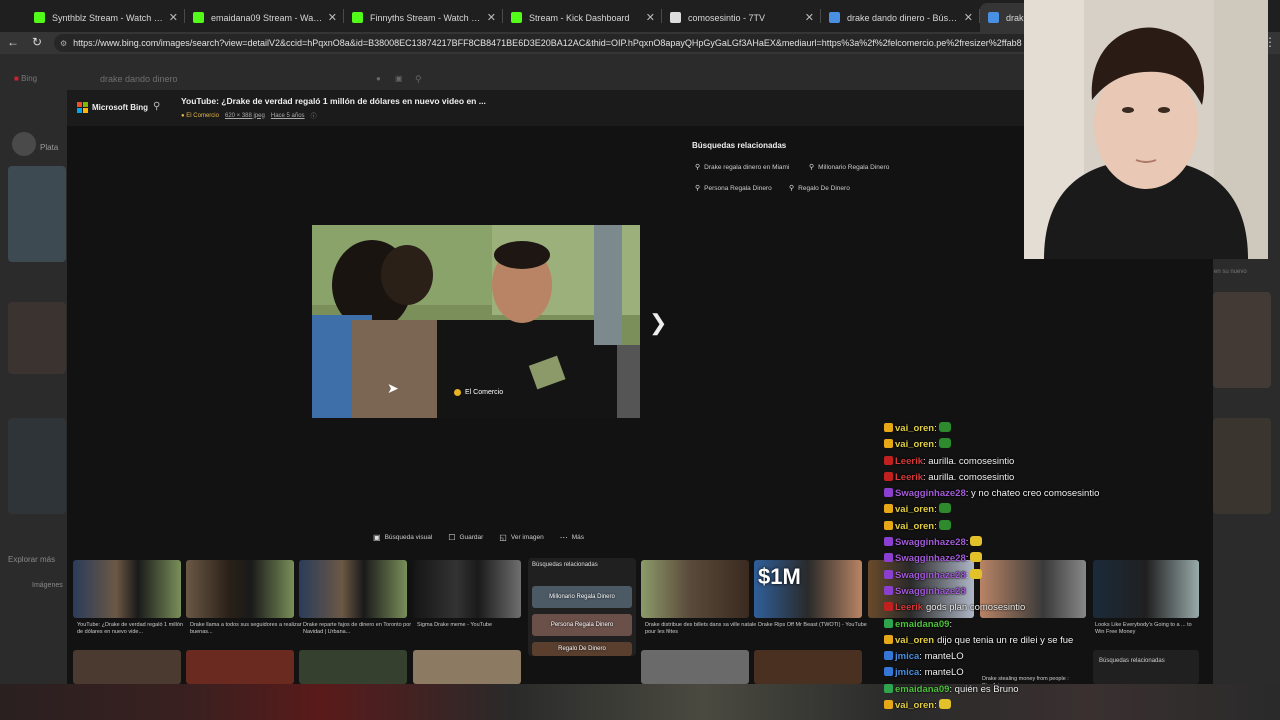  What do you see at coordinates (779, 576) in the screenshot?
I see `thumb-overlay-text: $1M` at bounding box center [779, 576].